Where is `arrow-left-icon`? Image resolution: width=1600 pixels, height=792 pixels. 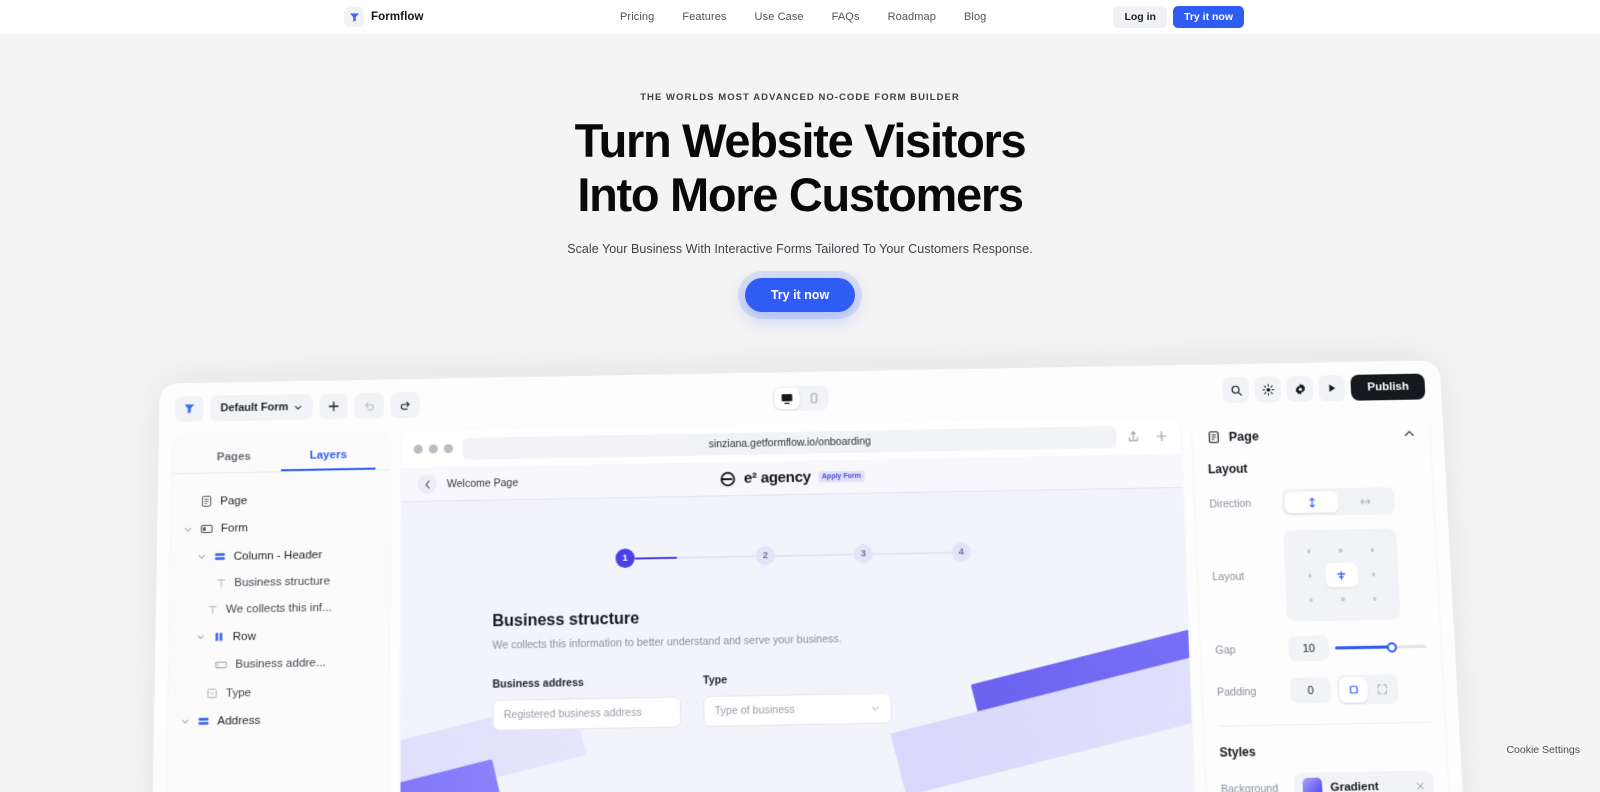
arrow-left-icon is located at coordinates (427, 484).